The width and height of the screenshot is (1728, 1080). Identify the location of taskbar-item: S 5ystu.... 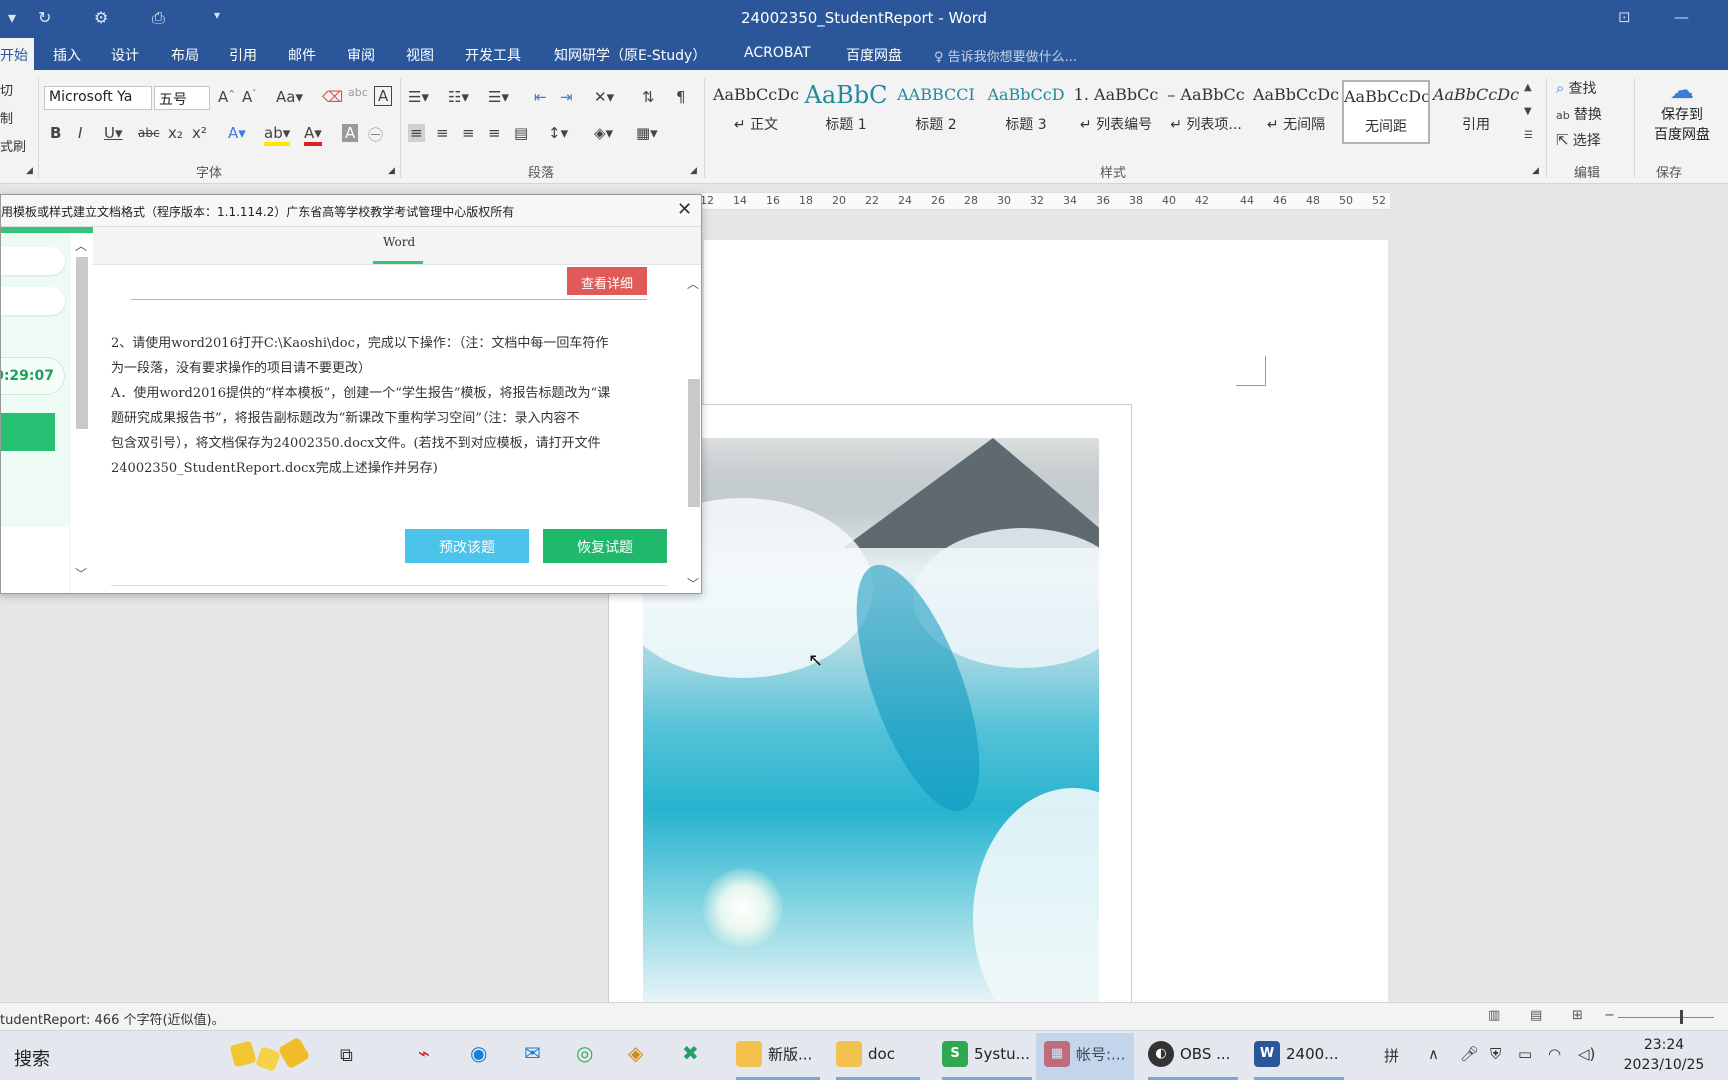
(986, 1057).